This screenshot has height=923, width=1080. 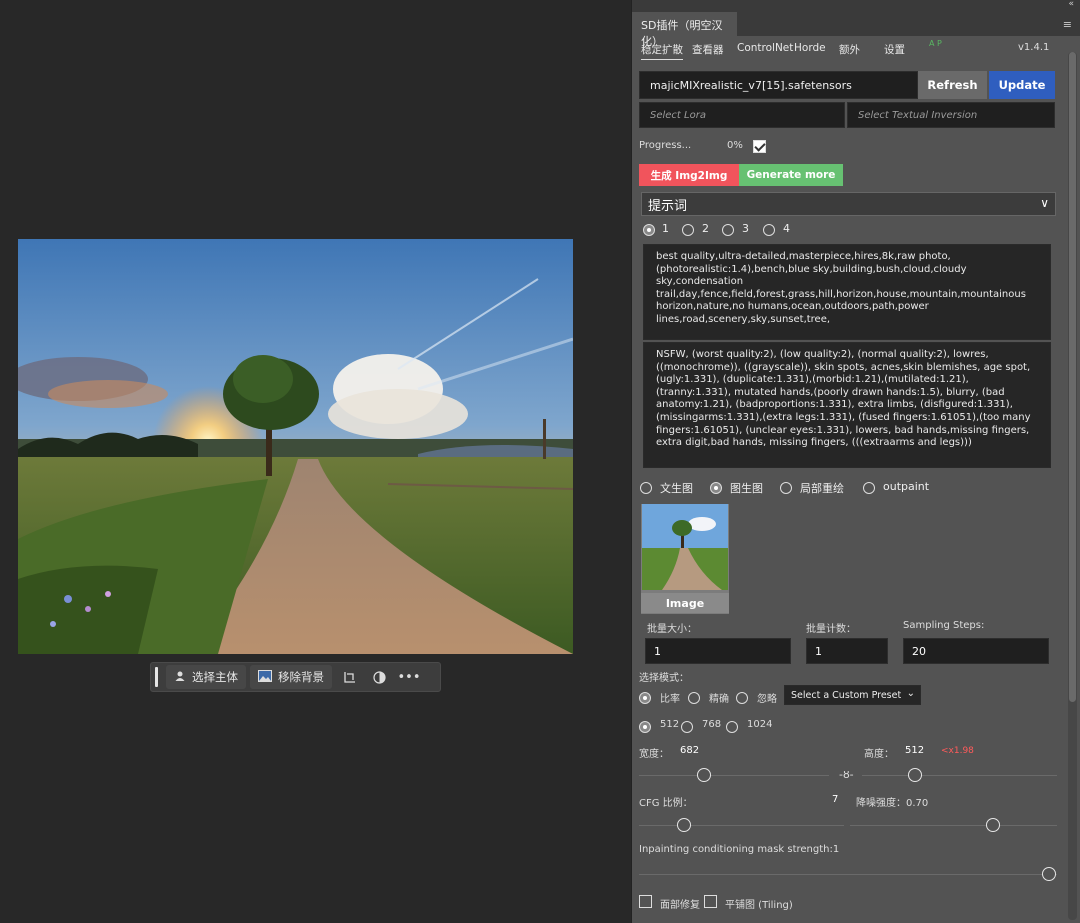 I want to click on panel-tab-title: SD插件（明空汉化）, so click(x=684, y=30).